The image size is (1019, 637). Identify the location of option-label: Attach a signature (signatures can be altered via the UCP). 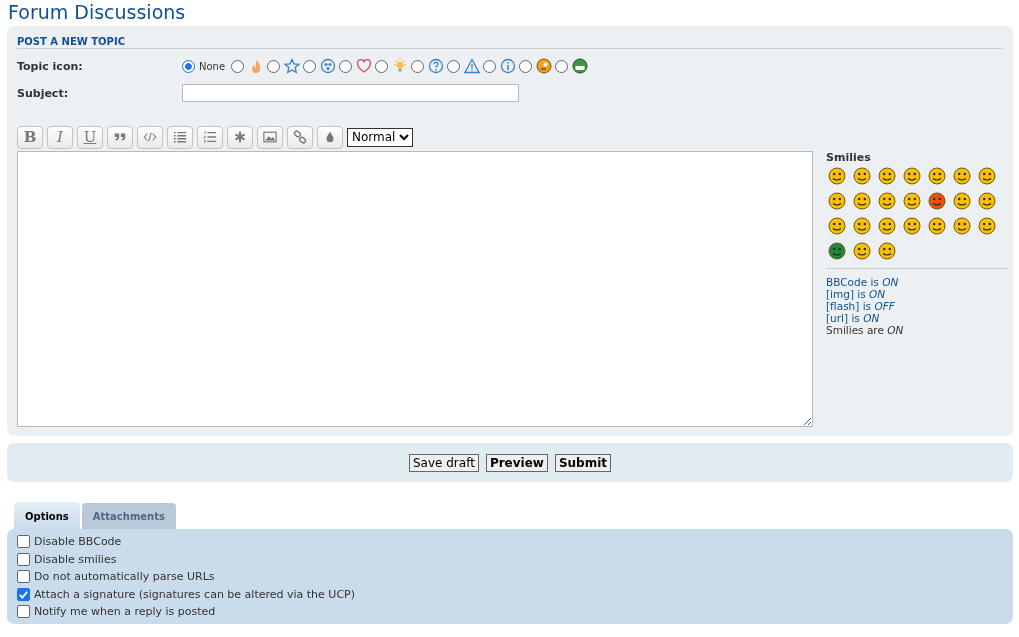
(194, 594).